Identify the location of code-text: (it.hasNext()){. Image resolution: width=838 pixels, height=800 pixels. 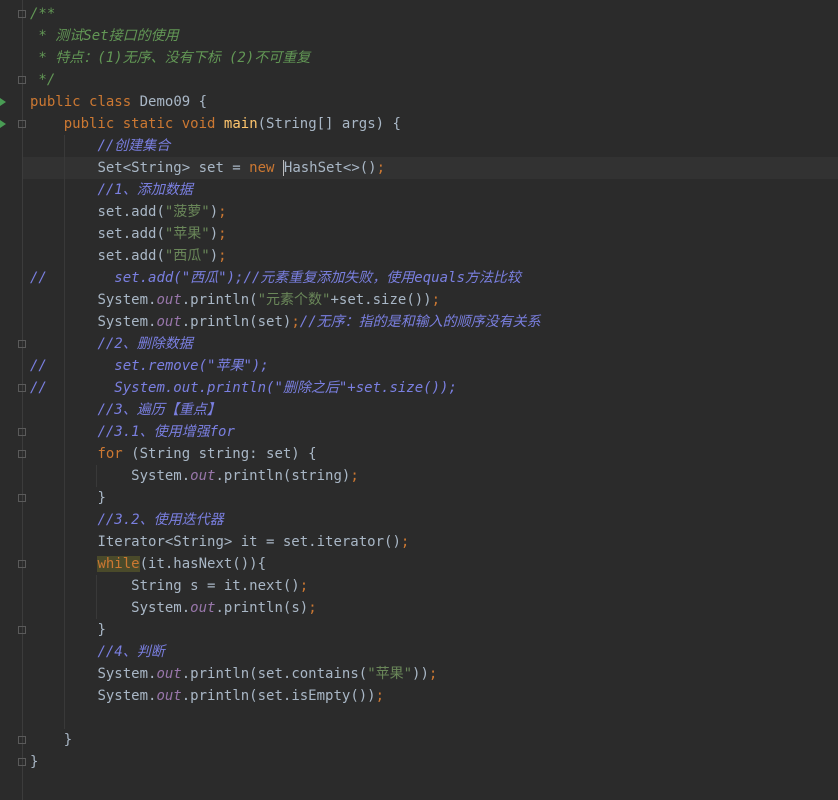
(203, 564).